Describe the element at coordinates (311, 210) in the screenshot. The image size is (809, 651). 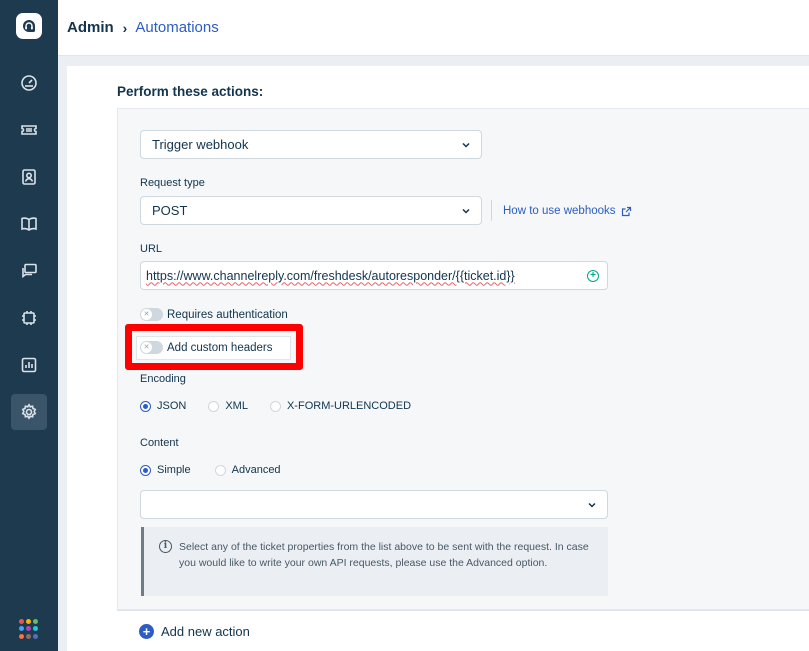
I see `request-type-select: POST` at that location.